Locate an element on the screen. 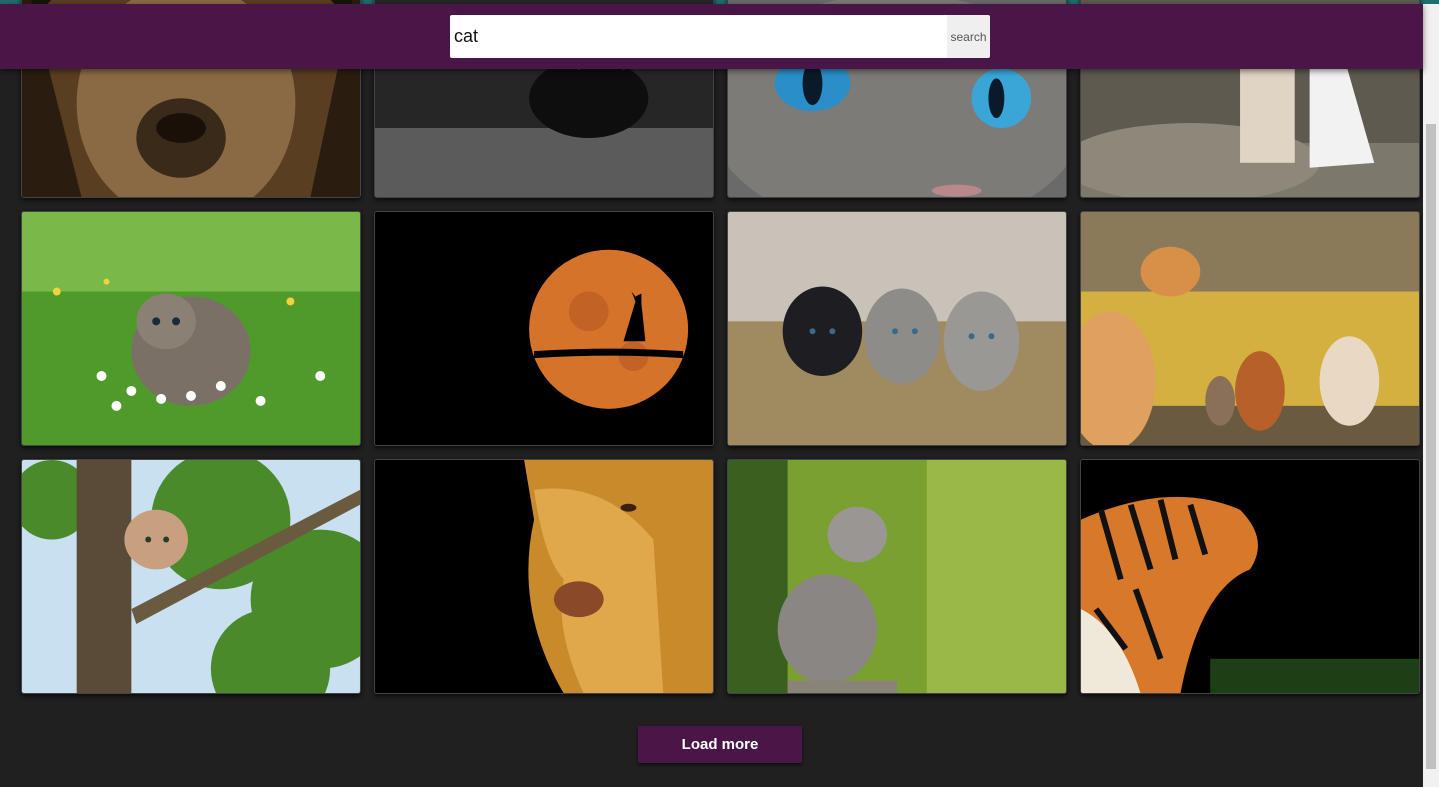 This screenshot has width=1439, height=787. image-card-kitten-in-tree is located at coordinates (191, 576).